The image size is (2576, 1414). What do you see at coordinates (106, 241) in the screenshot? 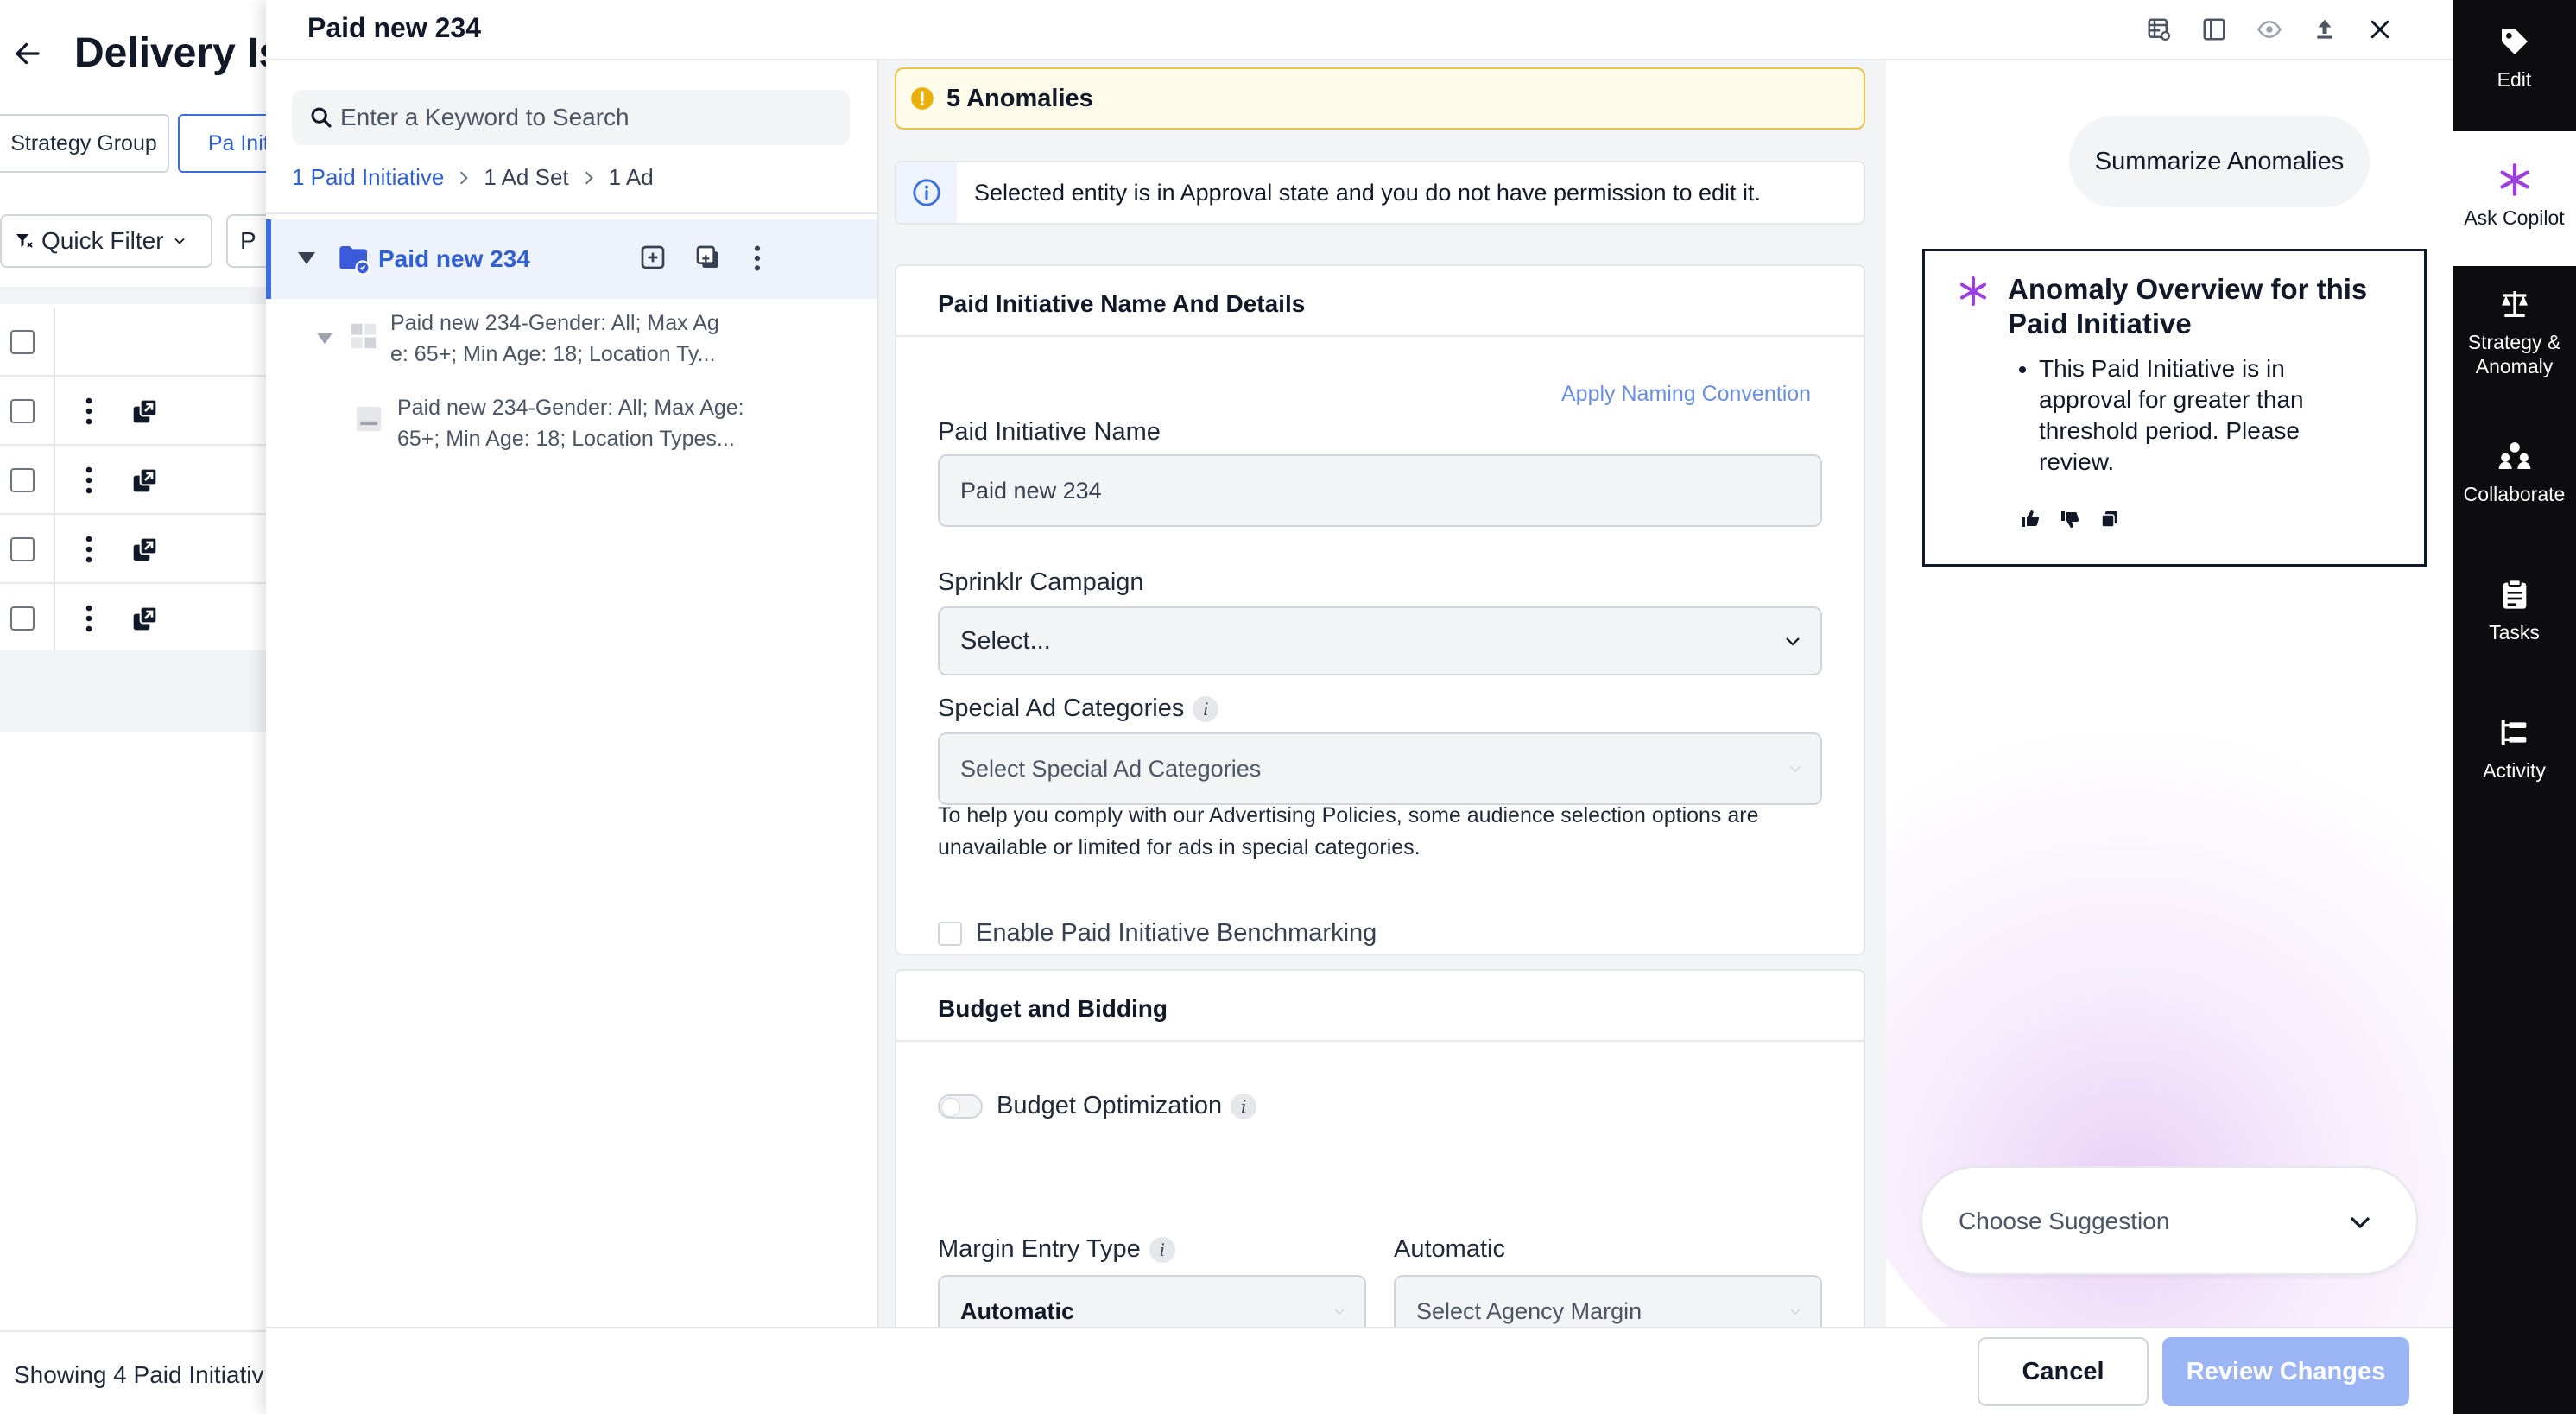
I see `quick-filter-button: Quick Filter` at bounding box center [106, 241].